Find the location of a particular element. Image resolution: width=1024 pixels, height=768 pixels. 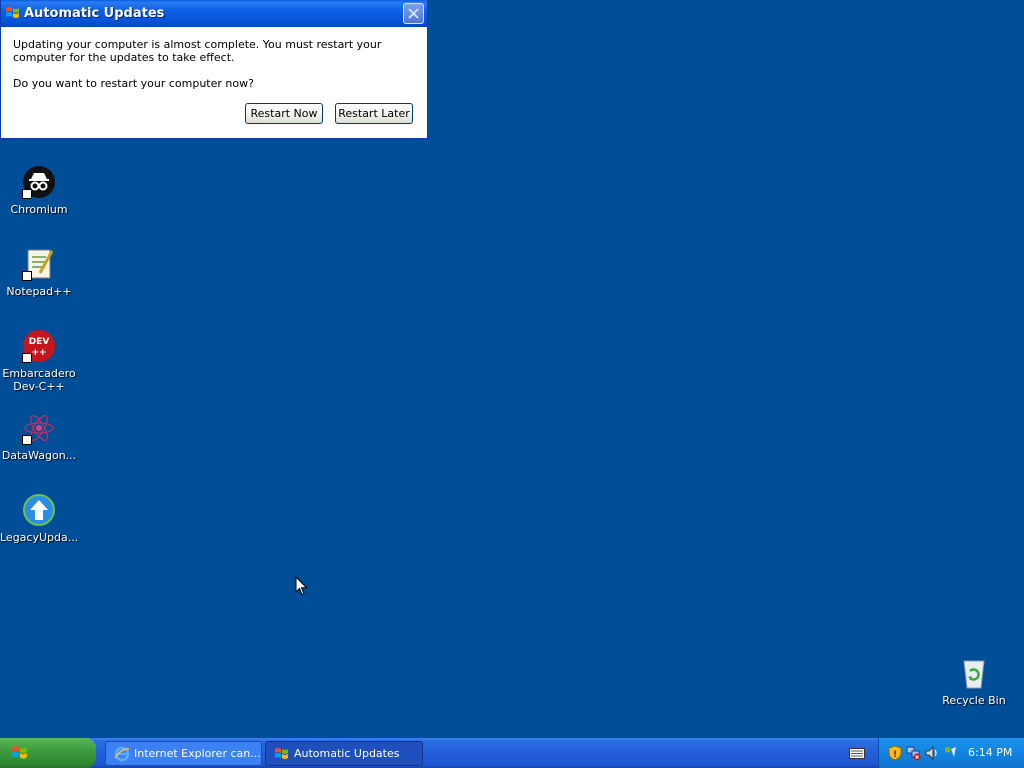

desktop-icon-label: Embarcadero Dev-C++ is located at coordinates (39, 380).